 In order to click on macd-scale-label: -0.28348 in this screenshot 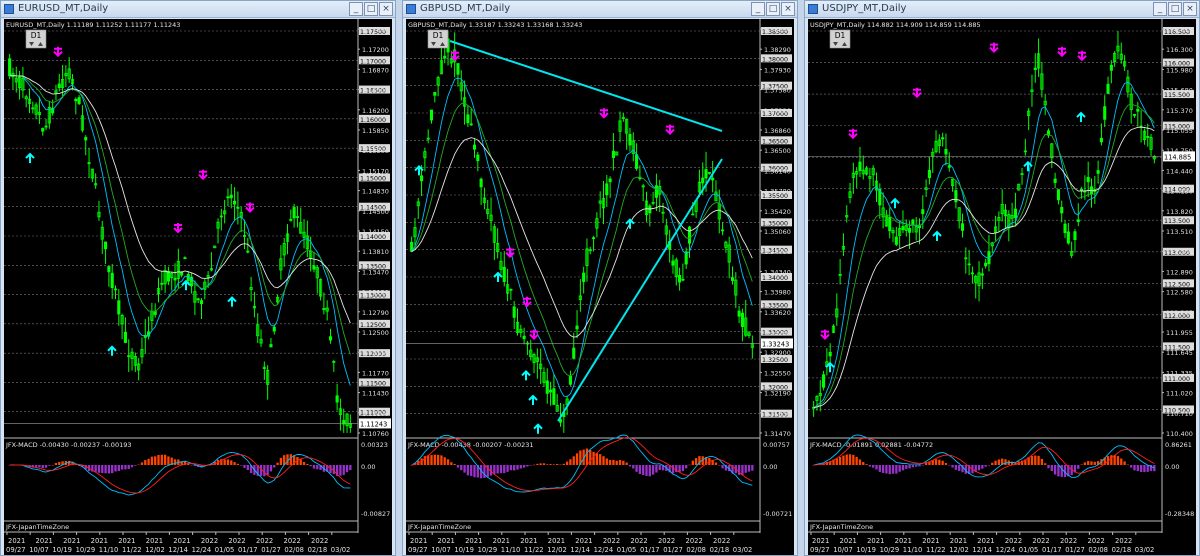, I will do `click(1179, 514)`.